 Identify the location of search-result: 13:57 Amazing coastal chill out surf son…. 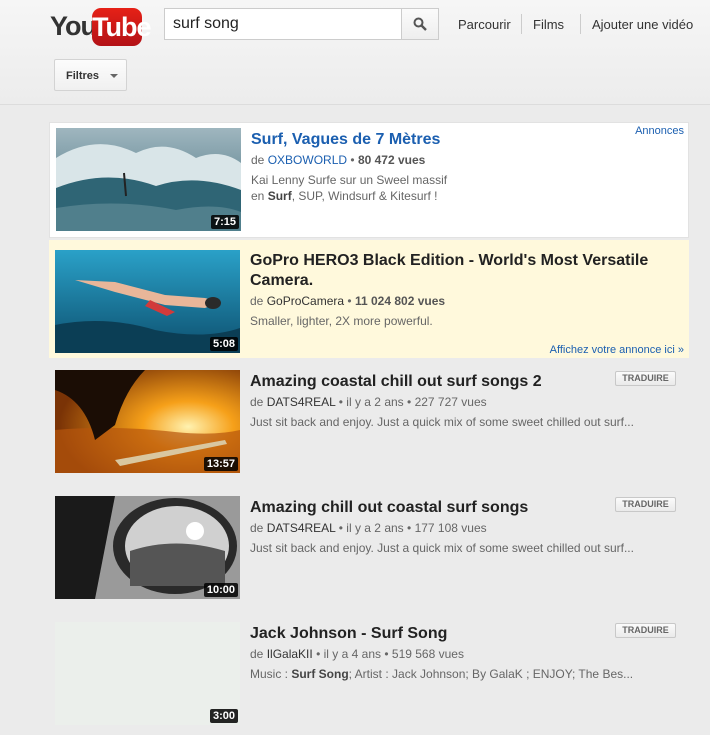
(369, 422).